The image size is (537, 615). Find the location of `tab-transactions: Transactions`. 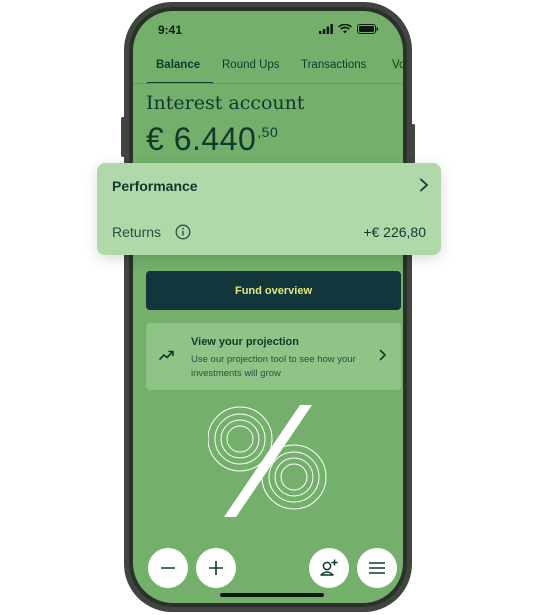

tab-transactions: Transactions is located at coordinates (333, 65).